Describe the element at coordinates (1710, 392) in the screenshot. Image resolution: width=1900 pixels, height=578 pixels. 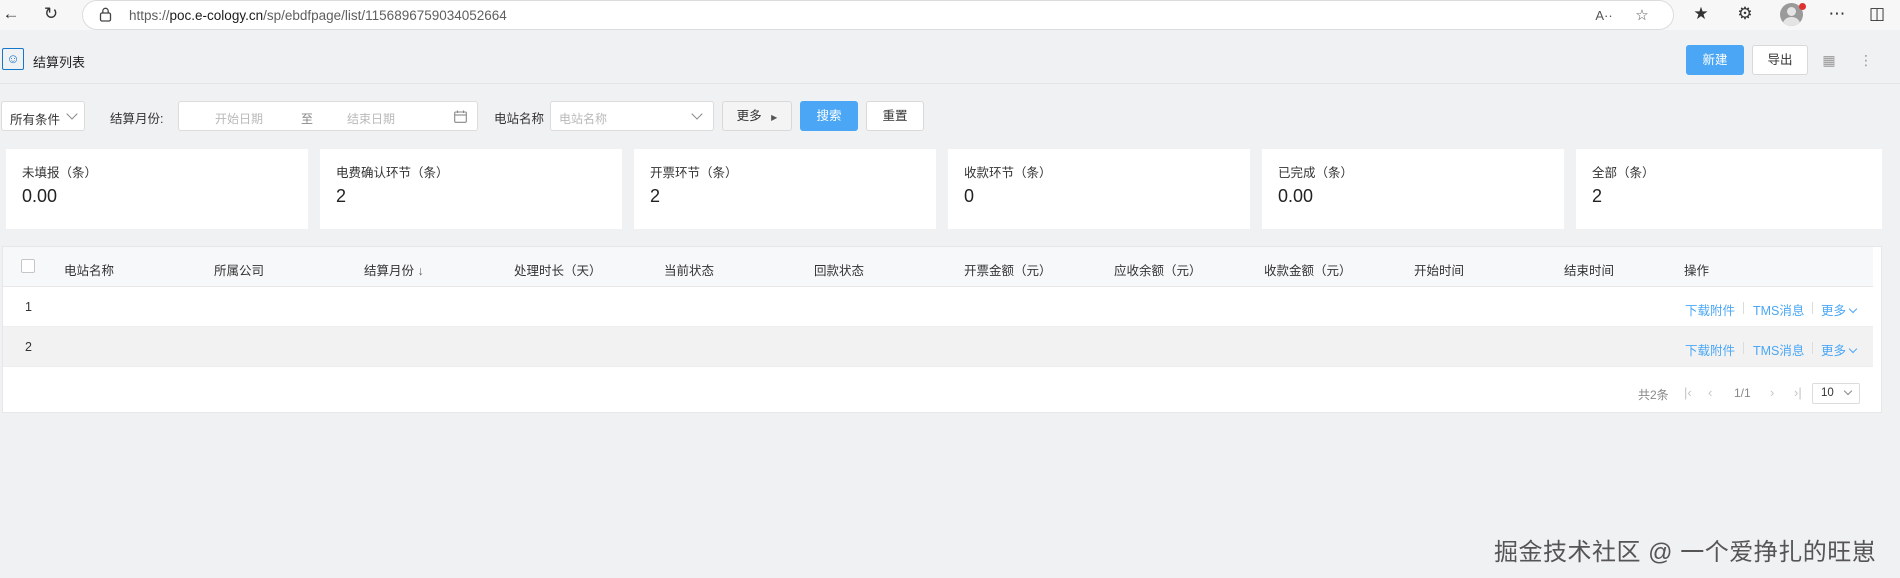
I see `prev-page-icon: ‹` at that location.